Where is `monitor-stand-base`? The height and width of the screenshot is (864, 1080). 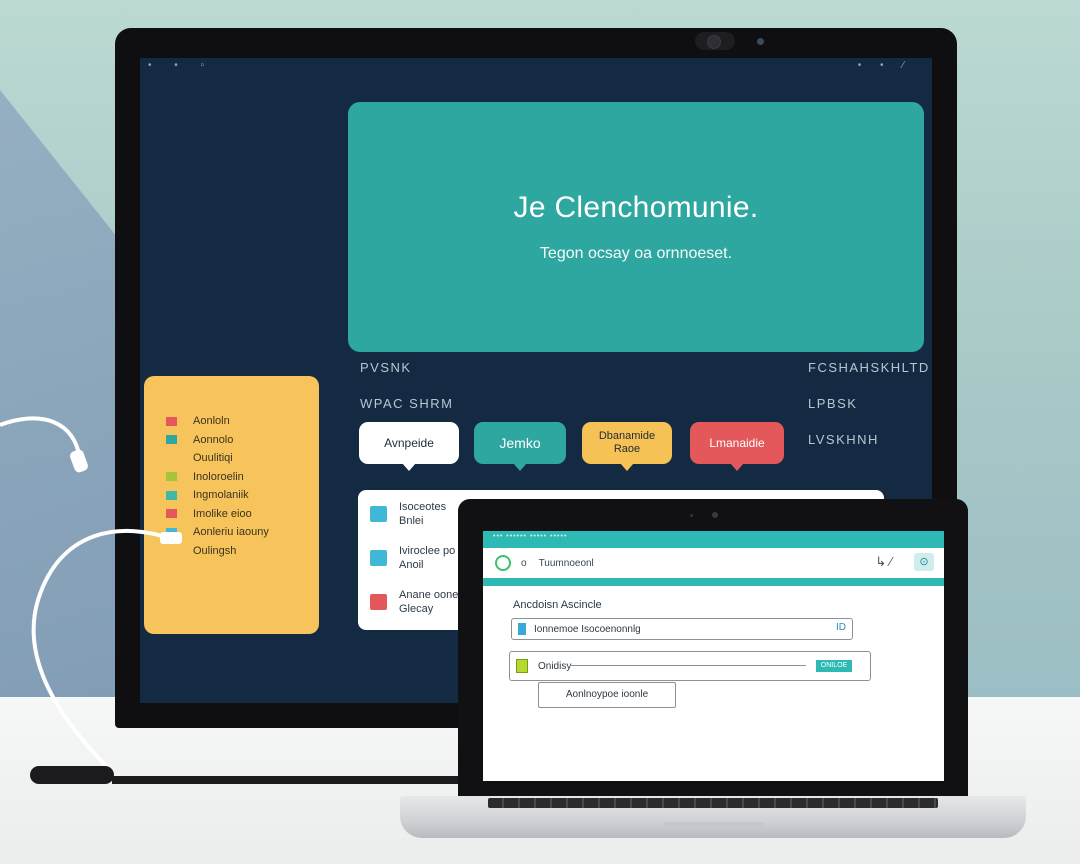
monitor-stand-base is located at coordinates (72, 775).